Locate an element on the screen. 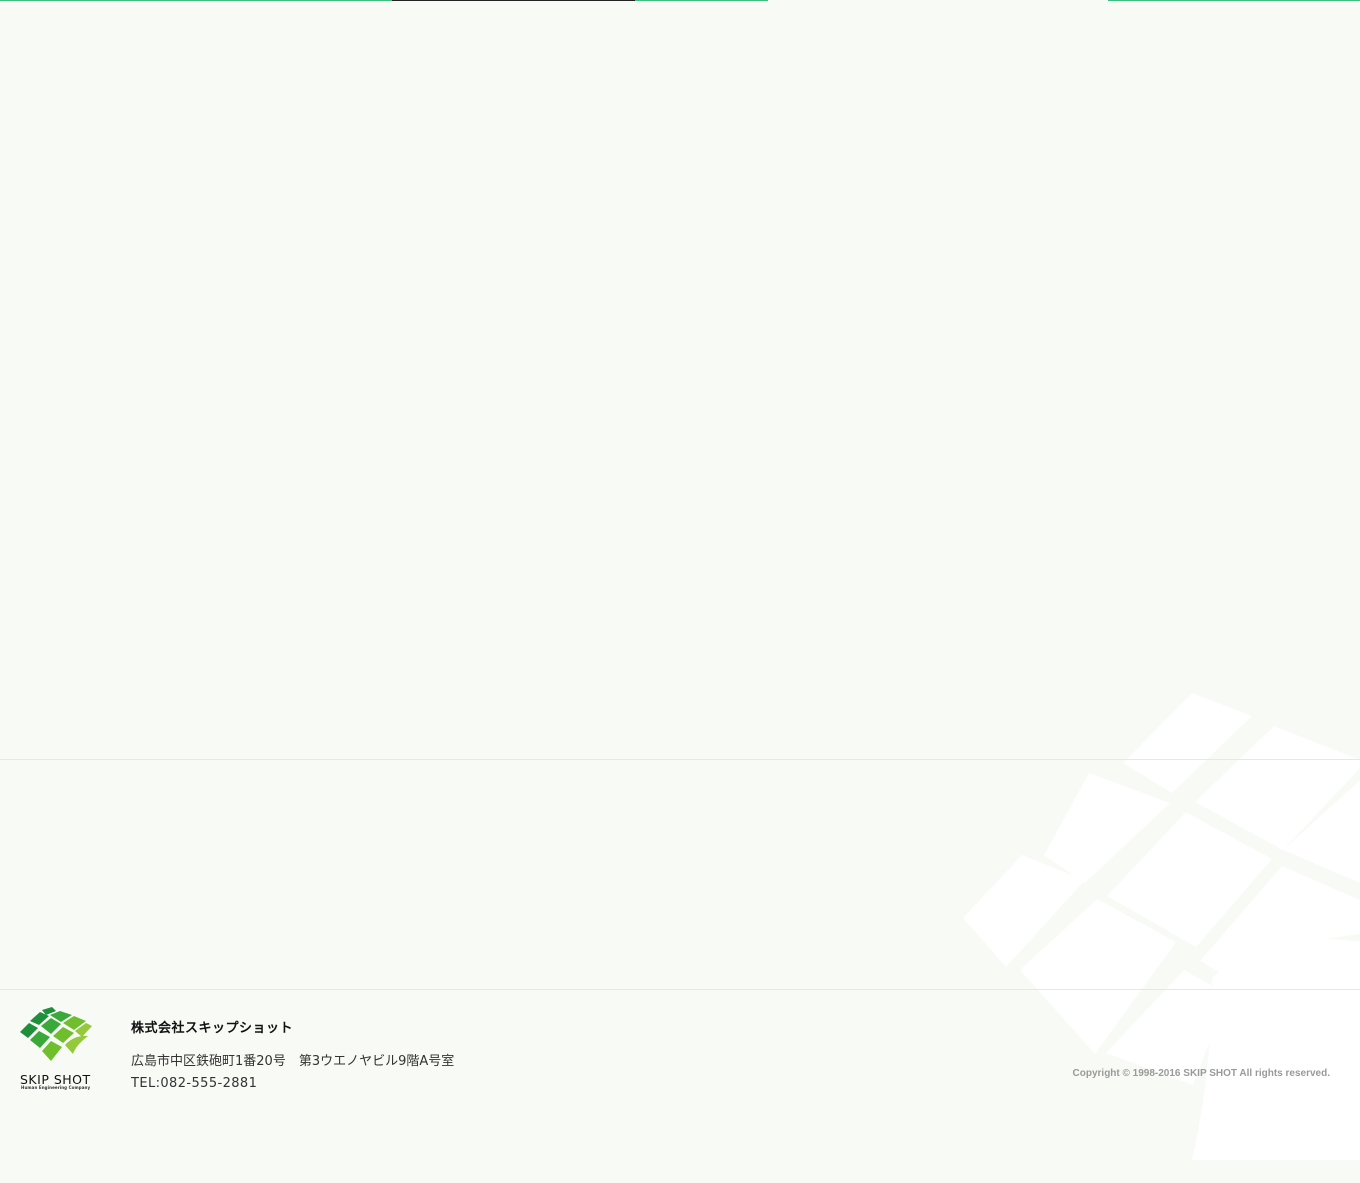 Image resolution: width=1360 pixels, height=1183 pixels. company-address: 広島市中区鉄砲町1番20号 第3ウエノヤビル9階A号室 is located at coordinates (293, 1061).